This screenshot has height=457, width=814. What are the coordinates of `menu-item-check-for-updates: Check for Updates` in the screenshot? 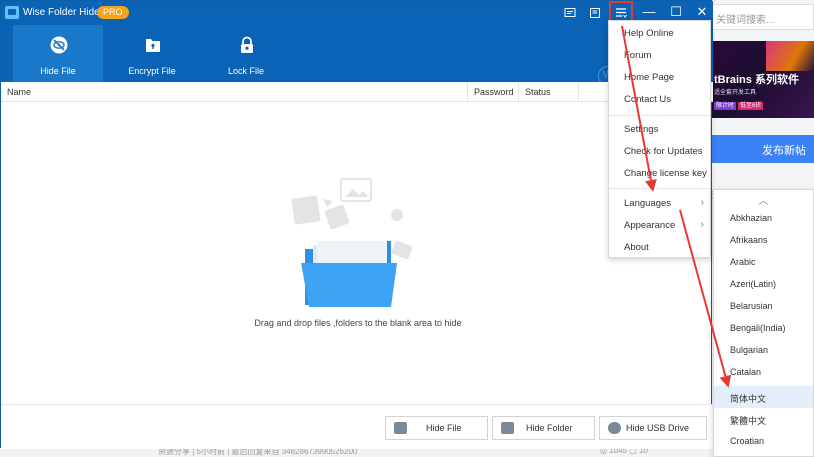 It's located at (659, 151).